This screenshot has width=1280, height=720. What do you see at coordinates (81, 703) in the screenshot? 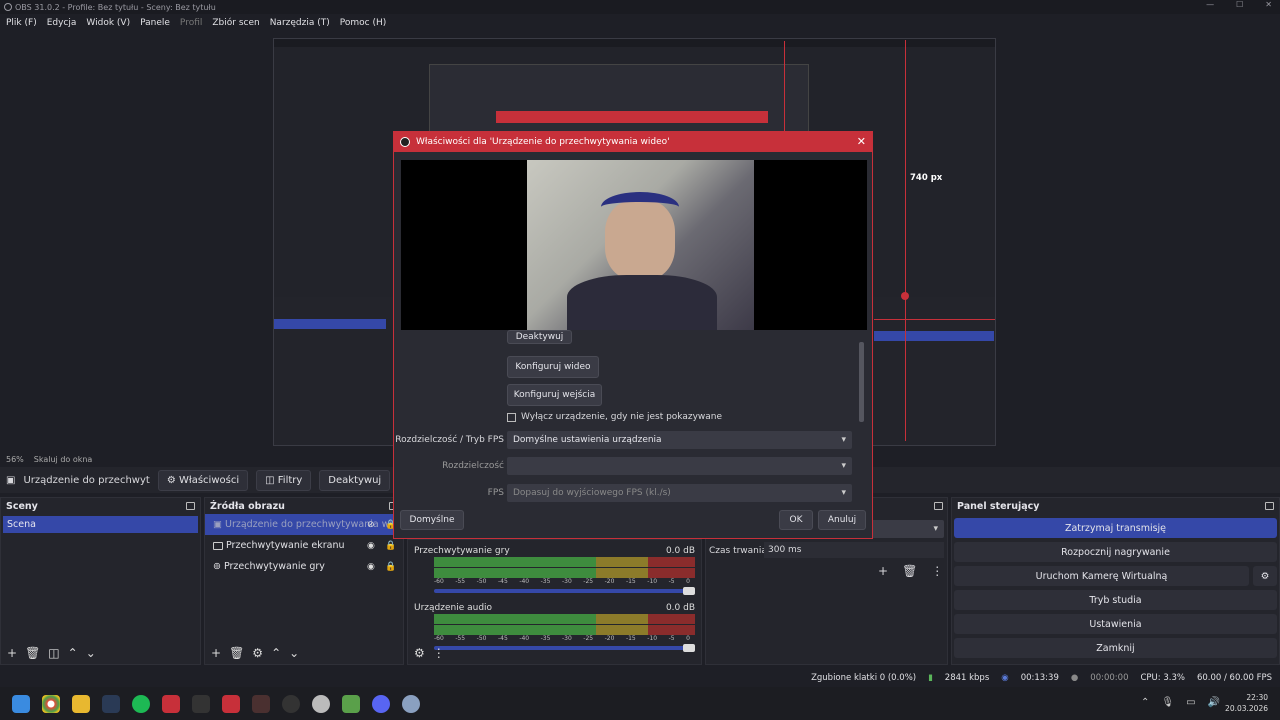
I see `folder-icon` at bounding box center [81, 703].